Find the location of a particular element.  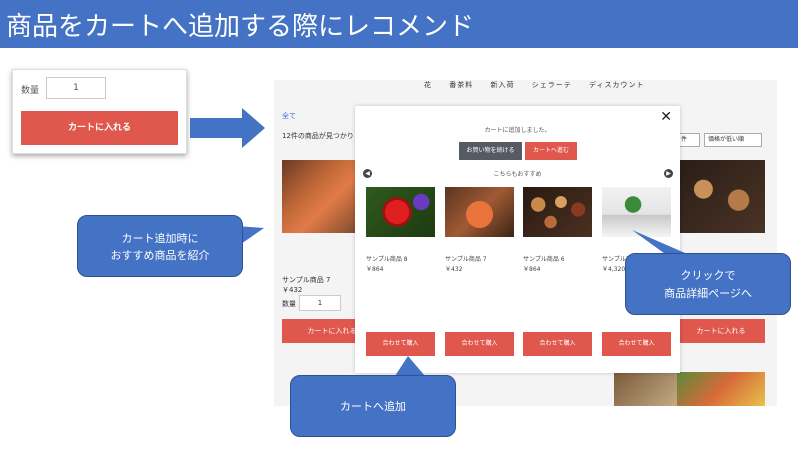

recommend-title: こちらもおすすめ is located at coordinates (517, 174).